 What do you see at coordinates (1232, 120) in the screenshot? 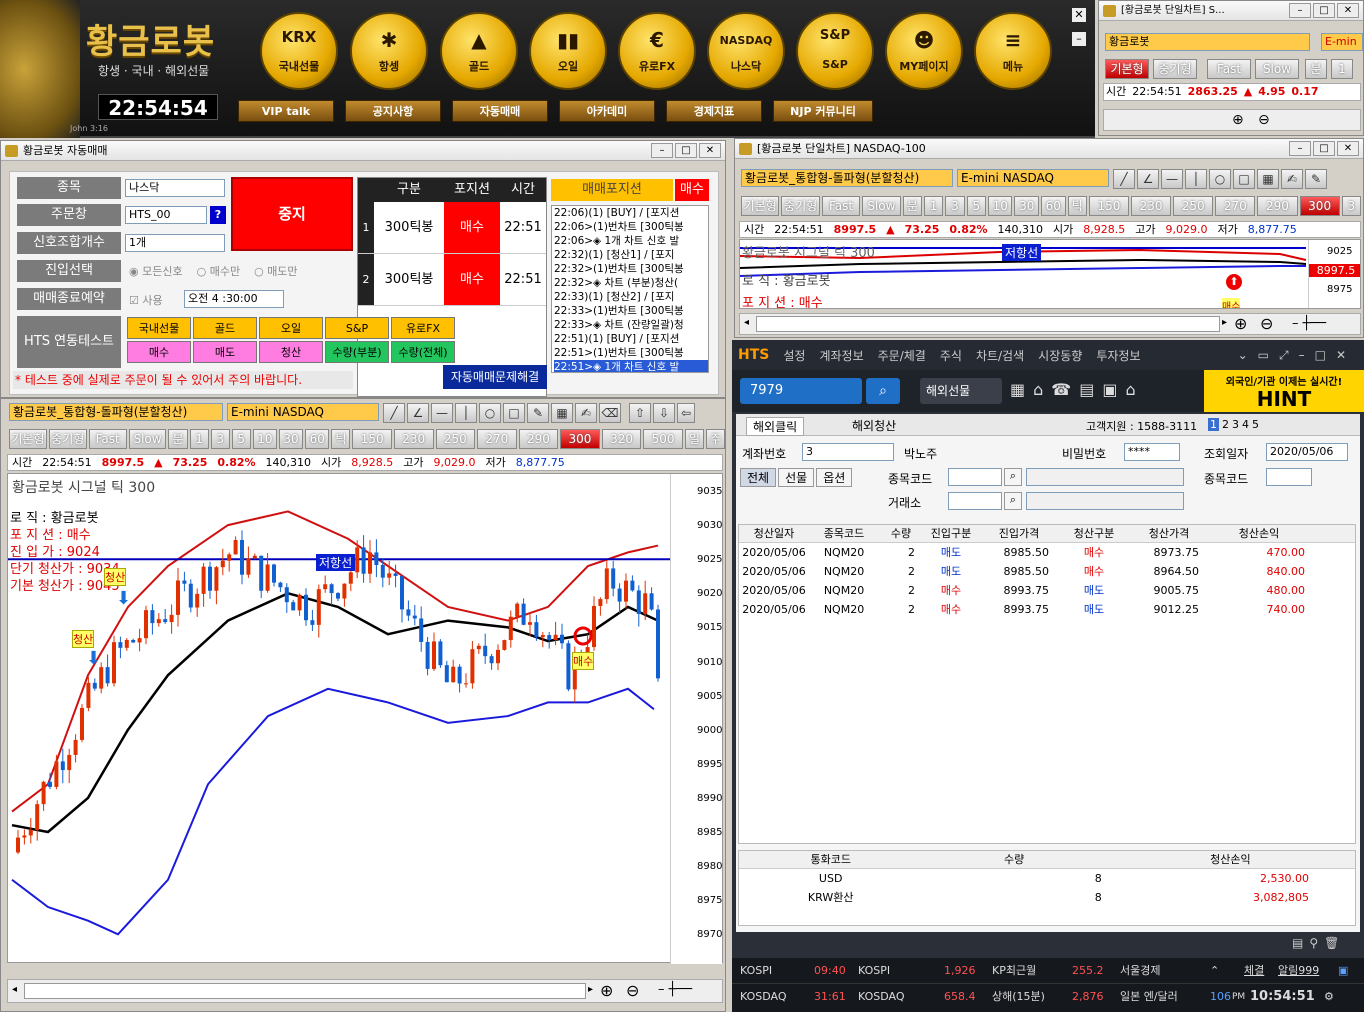
I see `mini-scrollbar: ⊕ ⊖` at bounding box center [1232, 120].